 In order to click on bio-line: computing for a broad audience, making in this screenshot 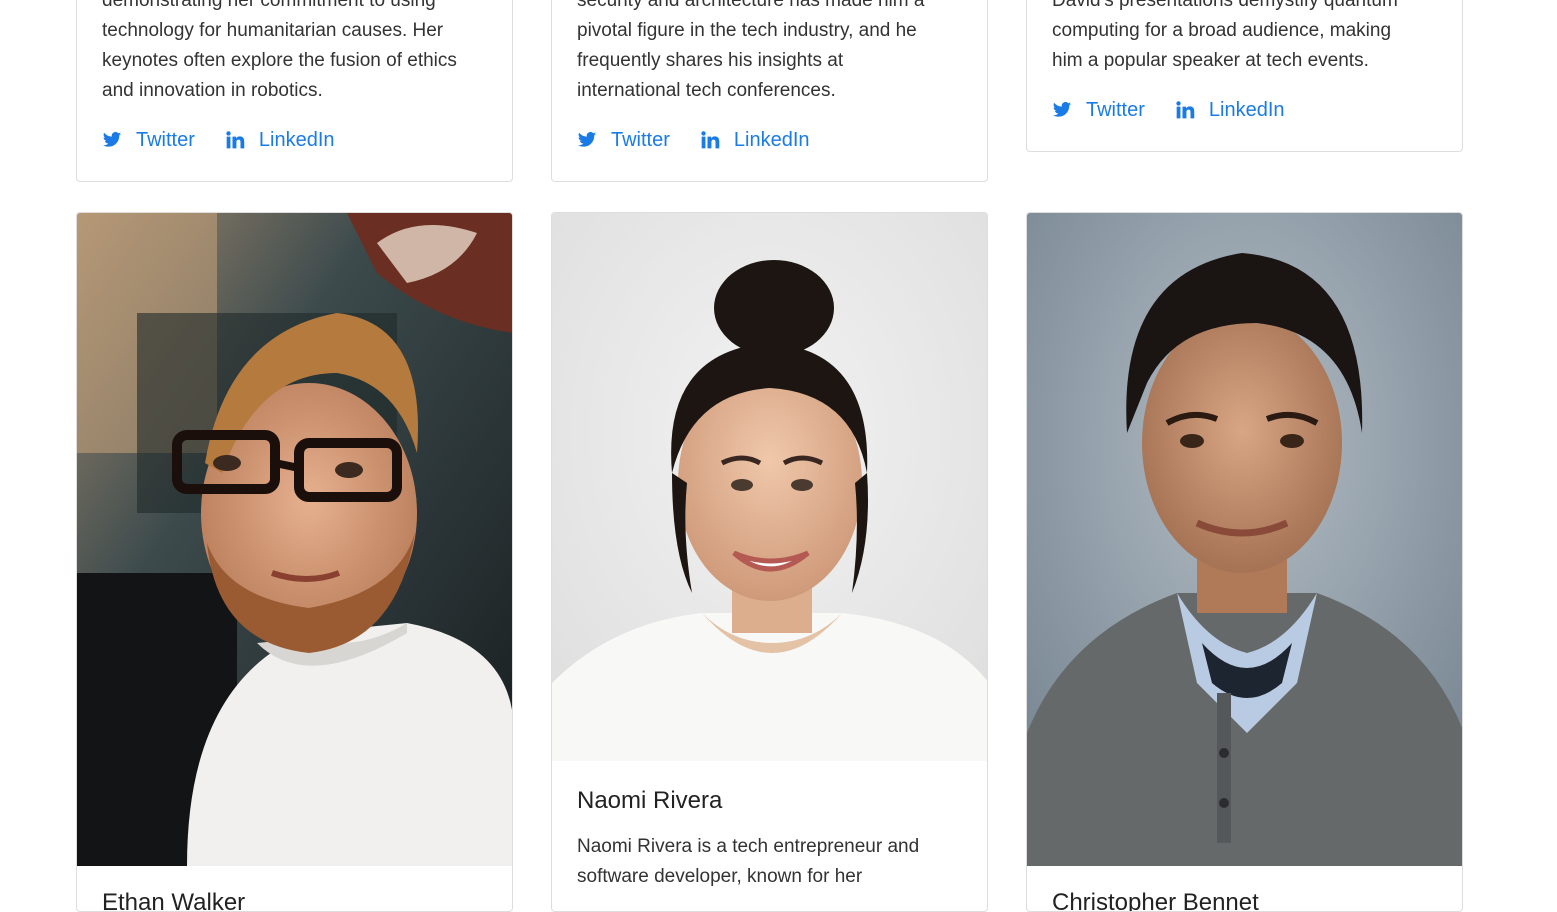, I will do `click(1222, 30)`.